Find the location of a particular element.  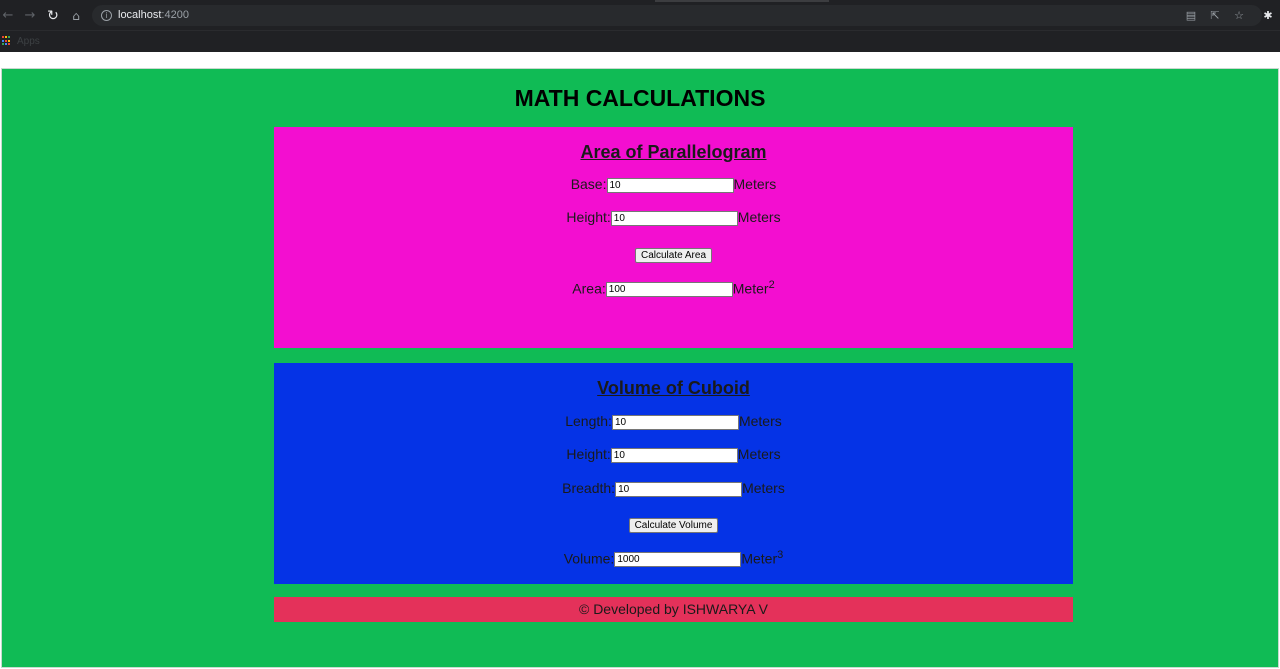

translate-icon: ▤ is located at coordinates (1191, 16).